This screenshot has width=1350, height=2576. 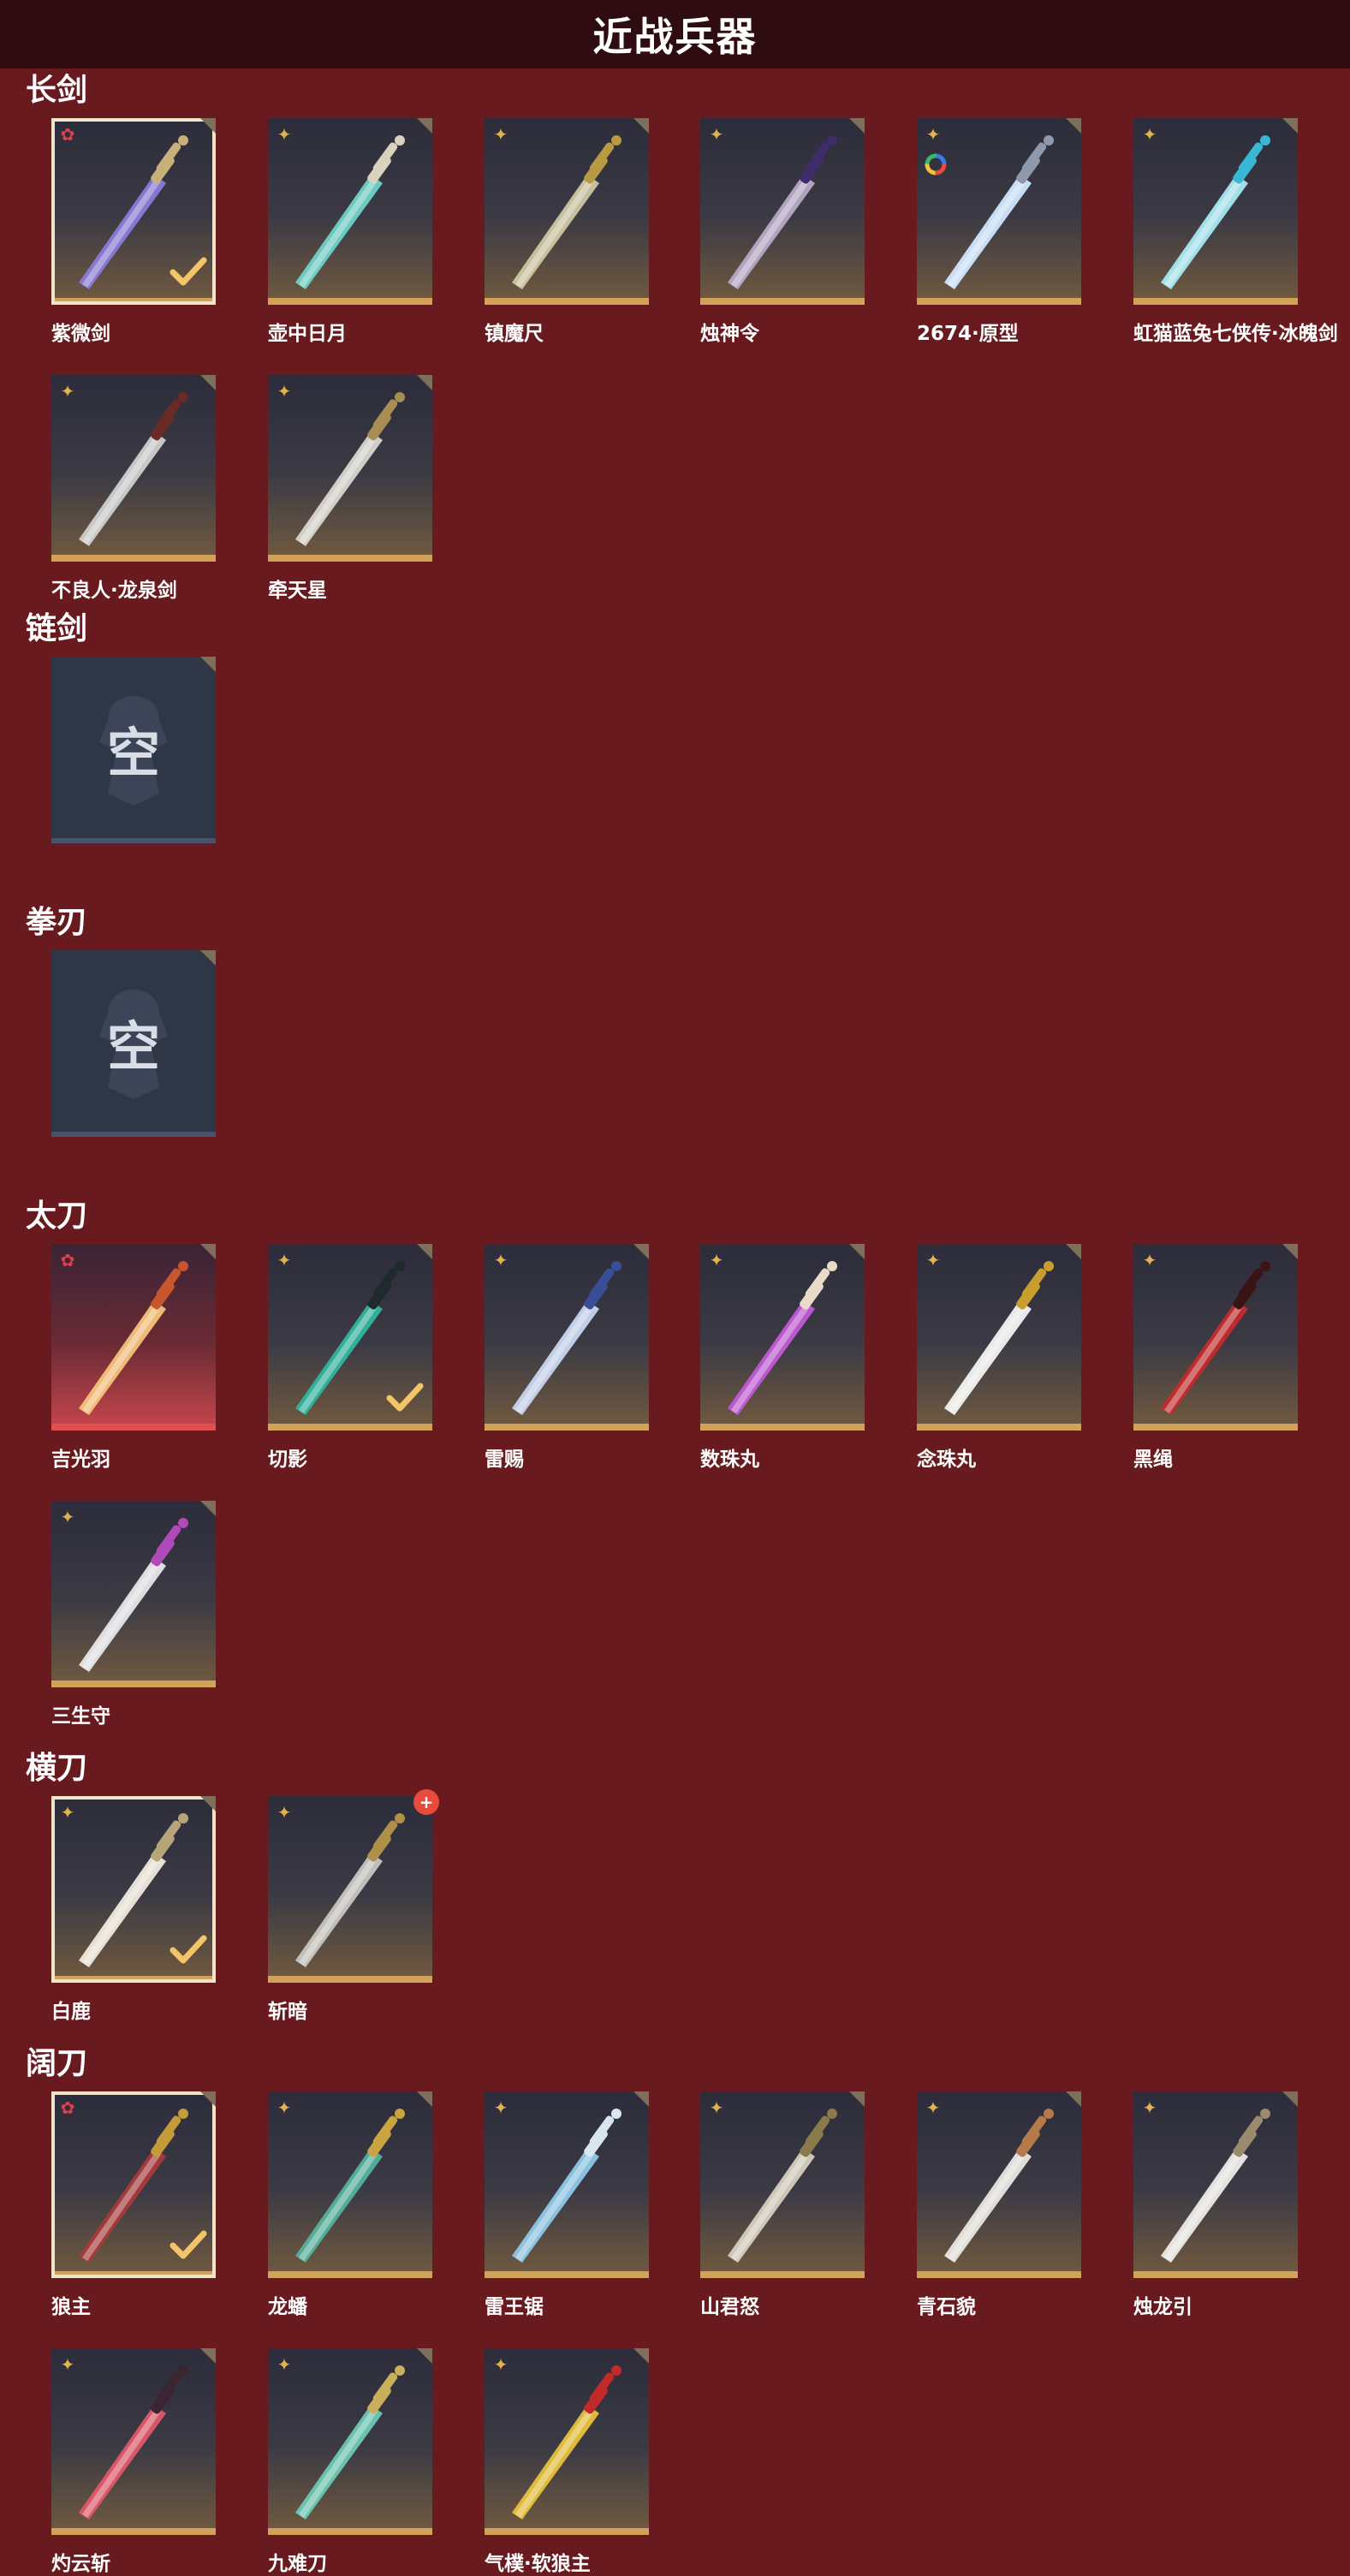 What do you see at coordinates (514, 2307) in the screenshot?
I see `weapon-name: 雷王锯` at bounding box center [514, 2307].